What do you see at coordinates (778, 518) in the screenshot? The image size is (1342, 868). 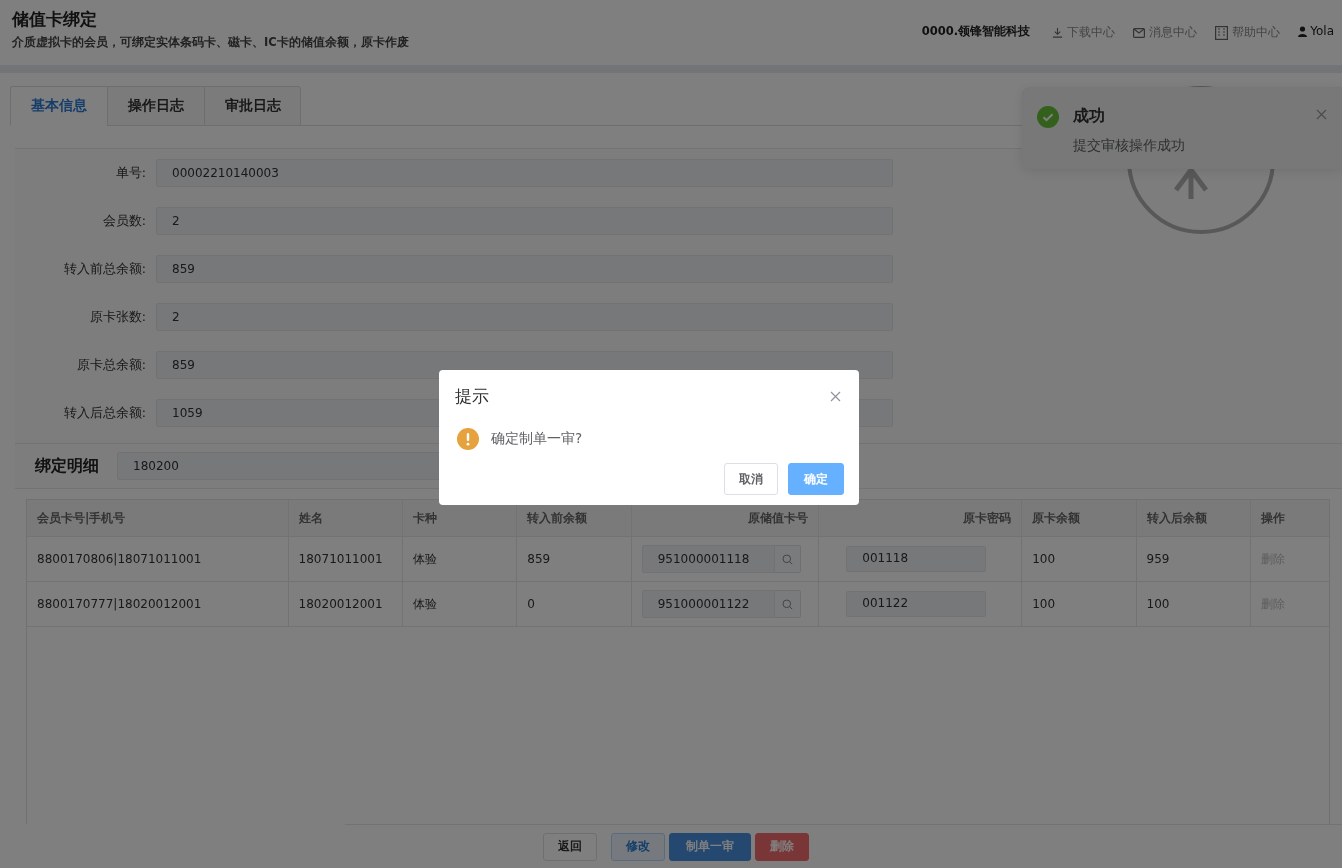 I see `column-header: 原储值卡号` at bounding box center [778, 518].